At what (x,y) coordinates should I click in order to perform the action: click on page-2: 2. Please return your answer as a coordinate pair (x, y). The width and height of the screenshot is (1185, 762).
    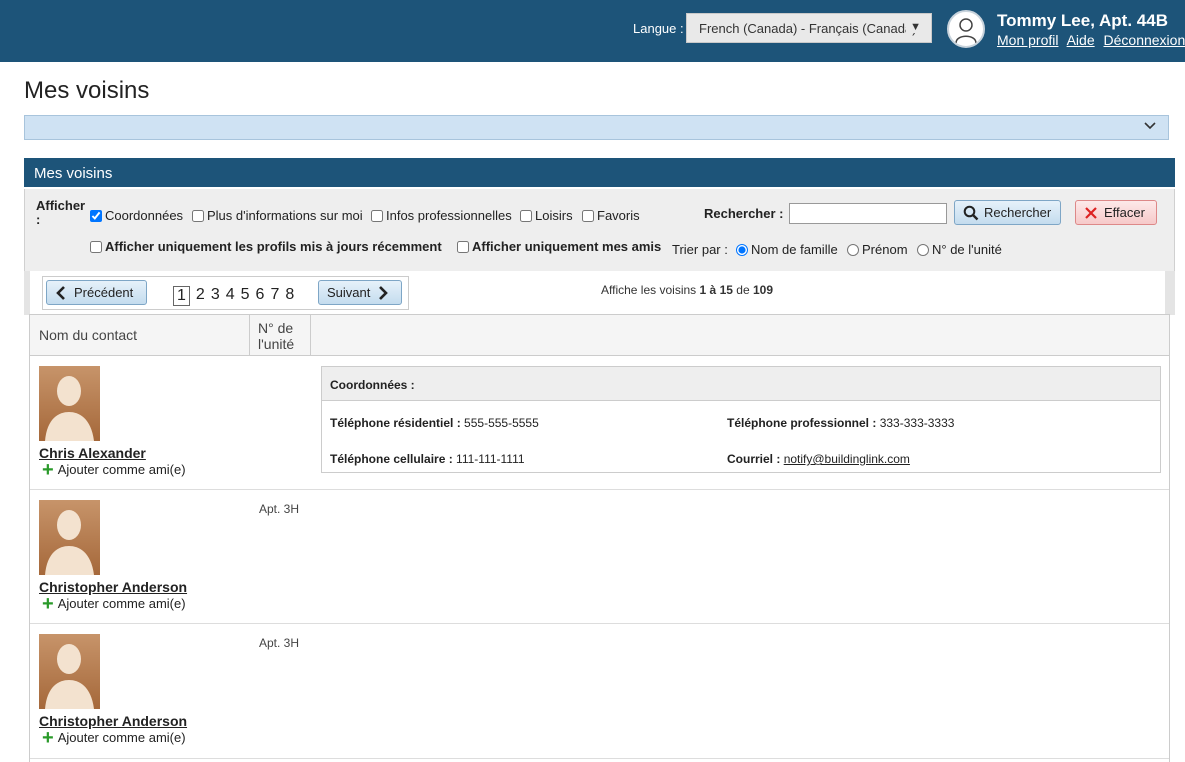
    Looking at the image, I should click on (200, 296).